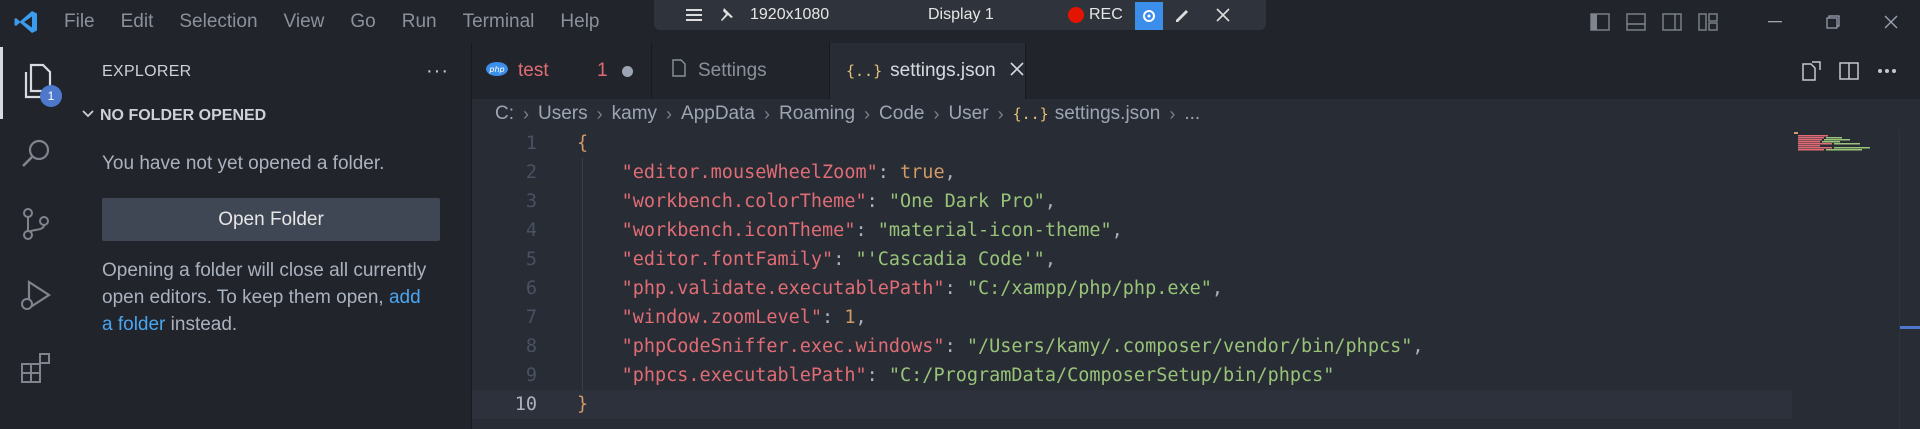  I want to click on open-settings-json-icon, so click(1811, 71).